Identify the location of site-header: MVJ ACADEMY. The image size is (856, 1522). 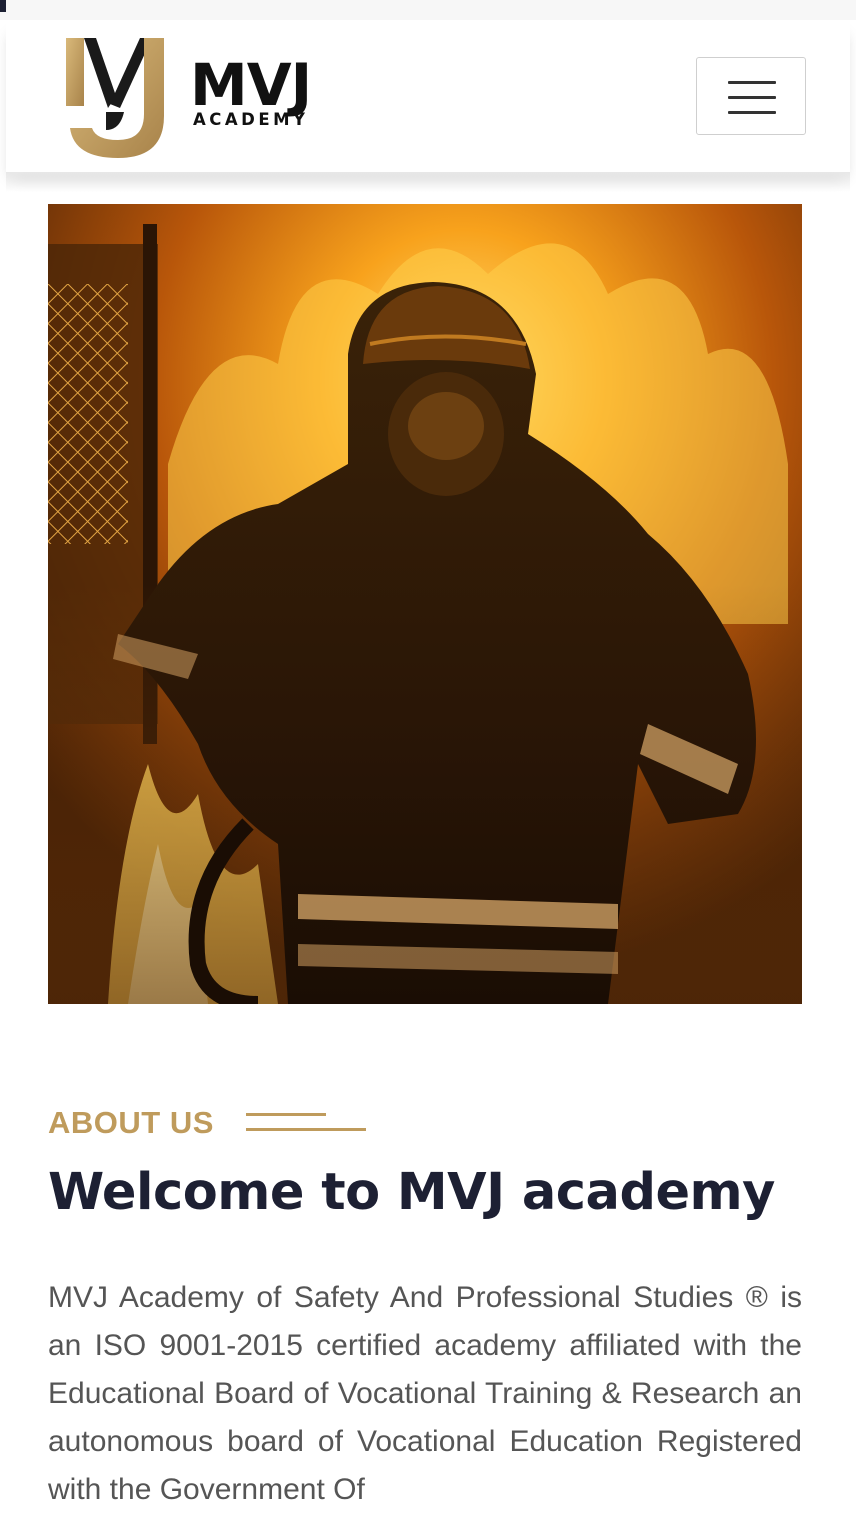
(428, 96).